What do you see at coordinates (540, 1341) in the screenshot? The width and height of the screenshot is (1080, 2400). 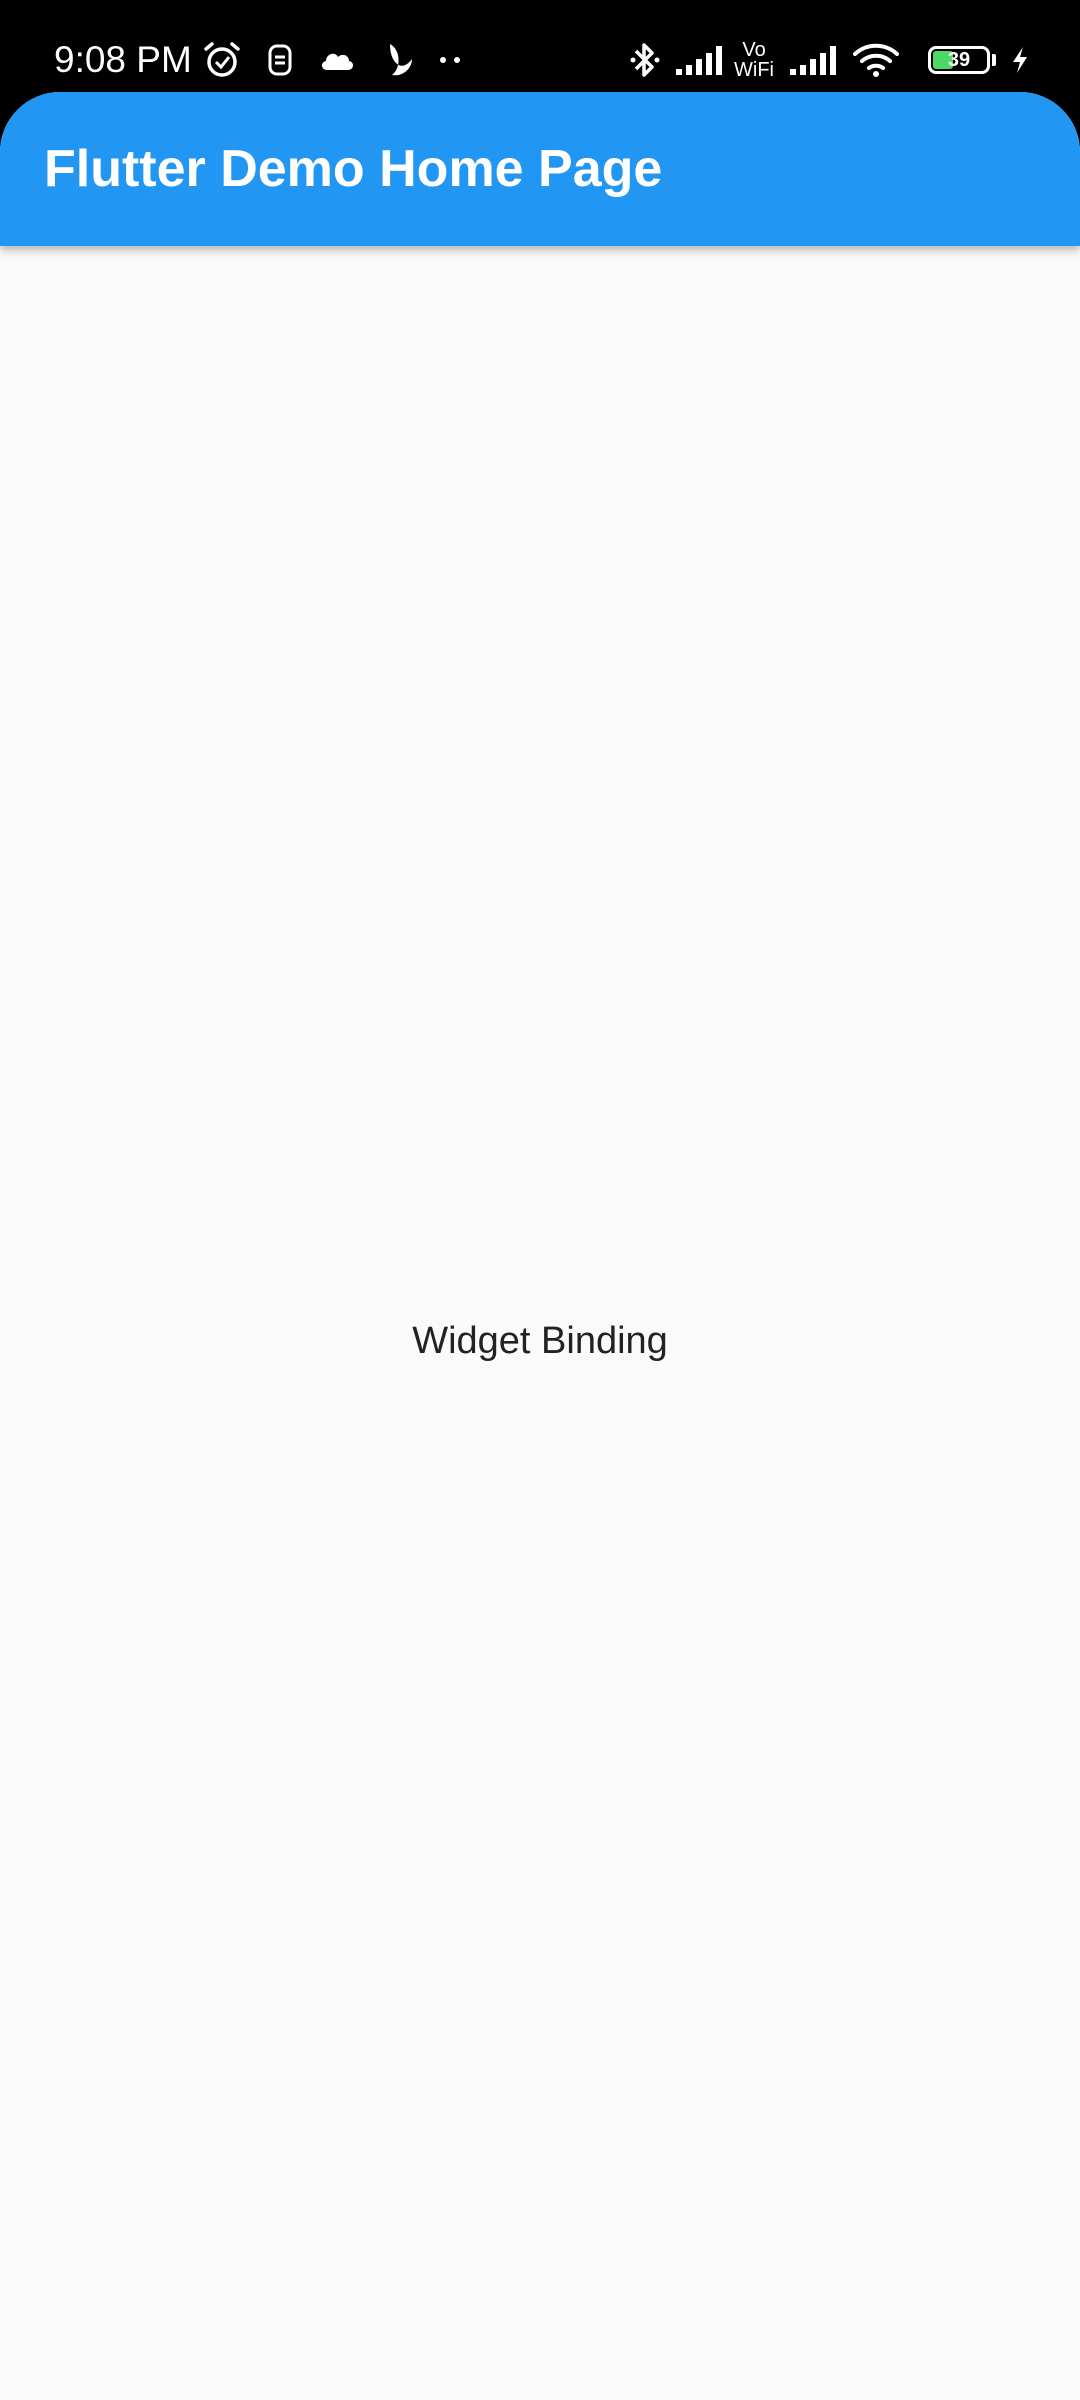 I see `widget-binding-text: Widget Binding` at bounding box center [540, 1341].